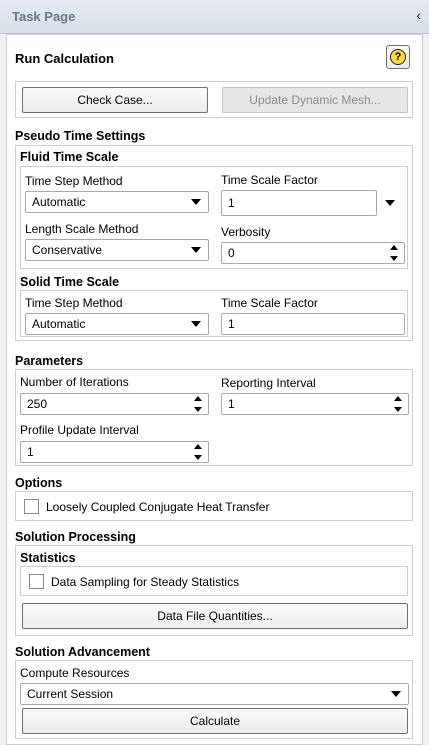 The image size is (429, 745). Describe the element at coordinates (117, 202) in the screenshot. I see `fluid-time-step-method-dropdown: Automatic` at that location.